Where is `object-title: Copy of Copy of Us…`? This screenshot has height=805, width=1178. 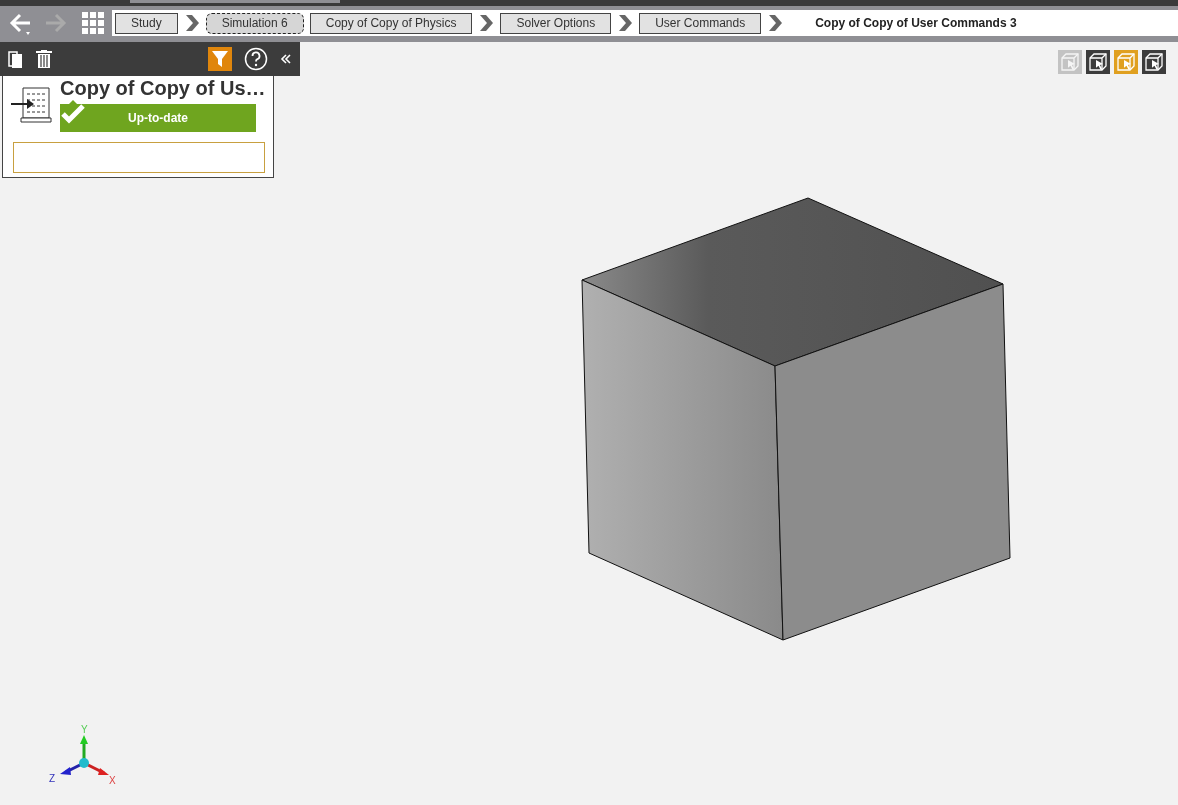
object-title: Copy of Copy of Us… is located at coordinates (163, 88).